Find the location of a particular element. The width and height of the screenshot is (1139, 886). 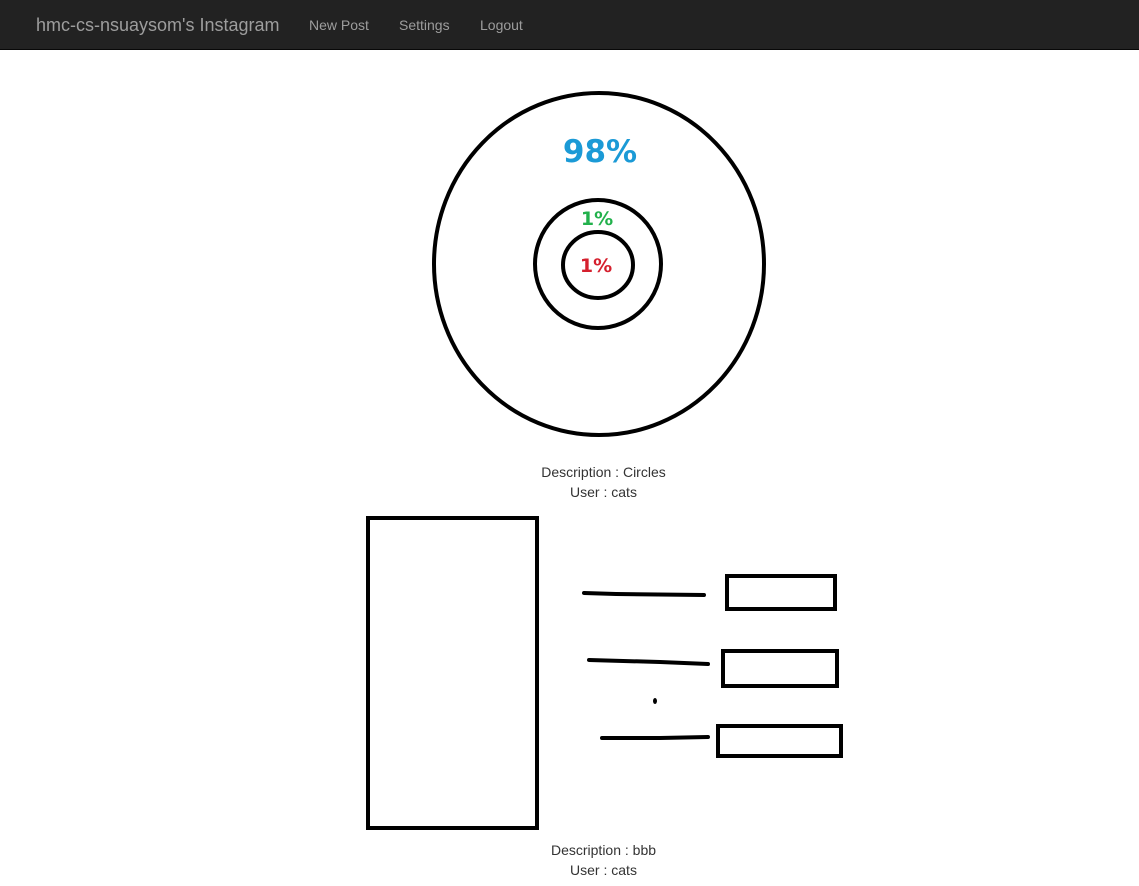

post-image-circles: 98% 1% 1% is located at coordinates (599, 264).